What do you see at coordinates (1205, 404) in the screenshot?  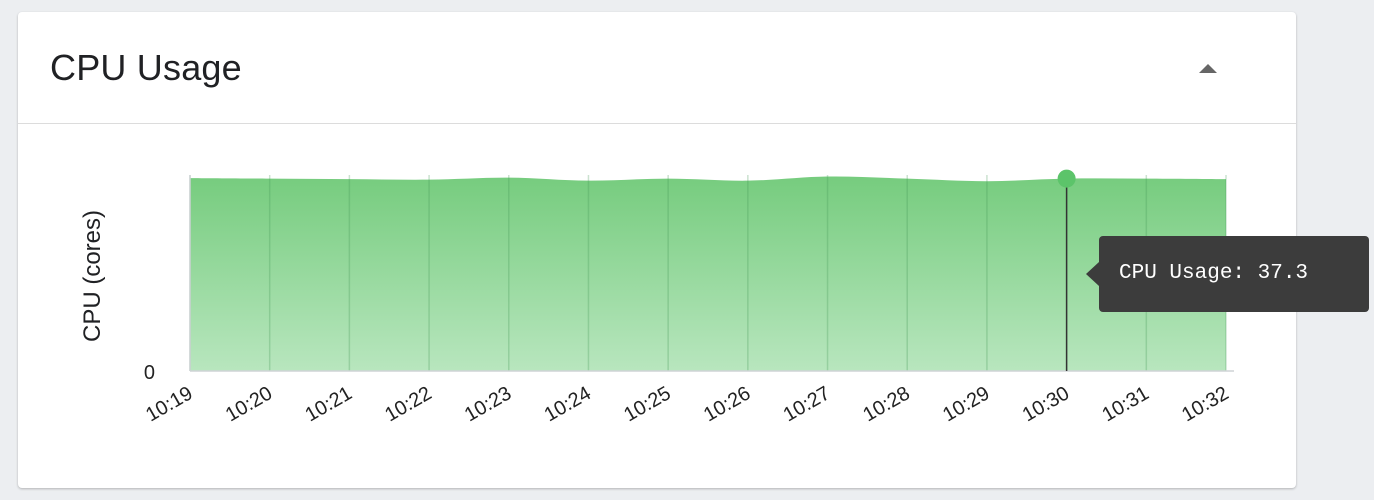 I see `x-tick-label: 10:32` at bounding box center [1205, 404].